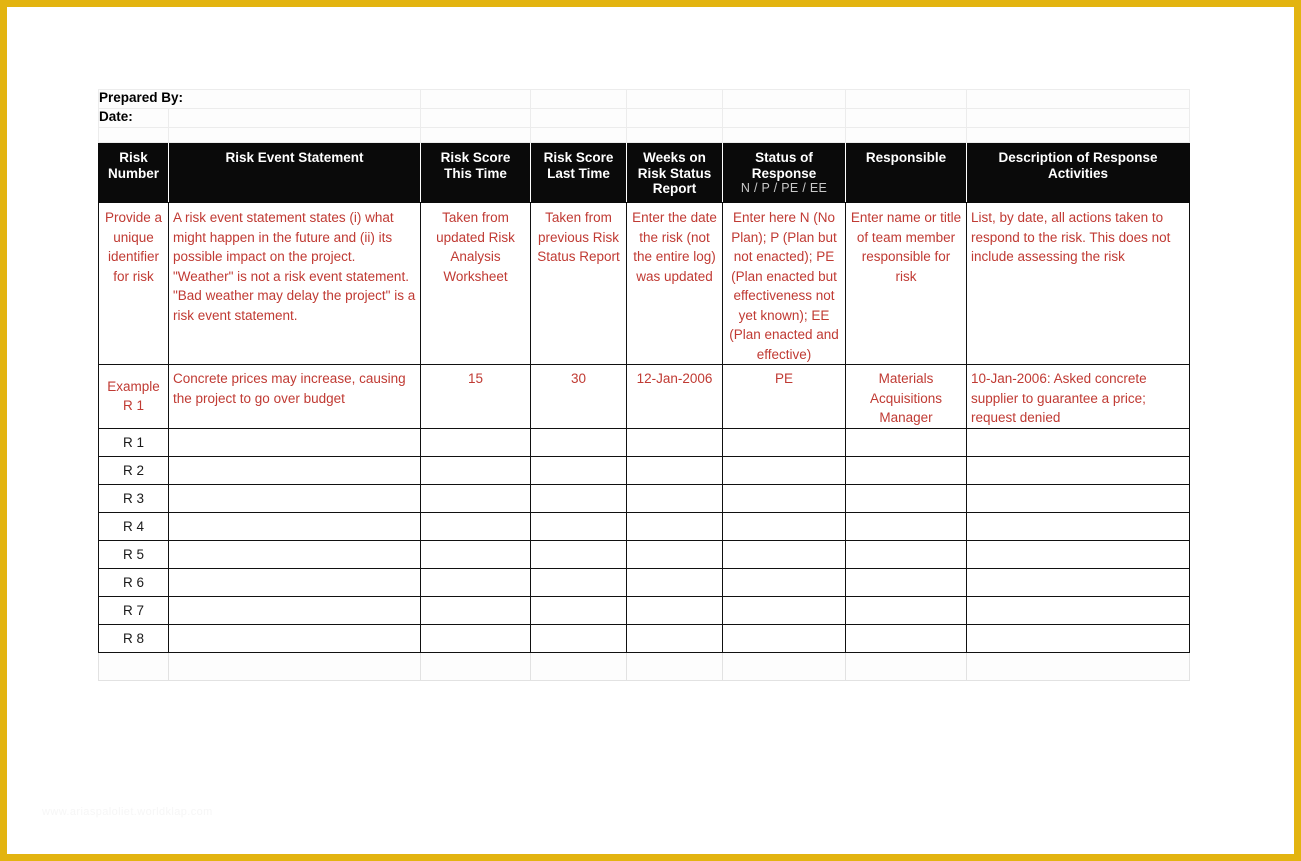 The width and height of the screenshot is (1301, 861). What do you see at coordinates (133, 526) in the screenshot?
I see `row-risk-number: R 4` at bounding box center [133, 526].